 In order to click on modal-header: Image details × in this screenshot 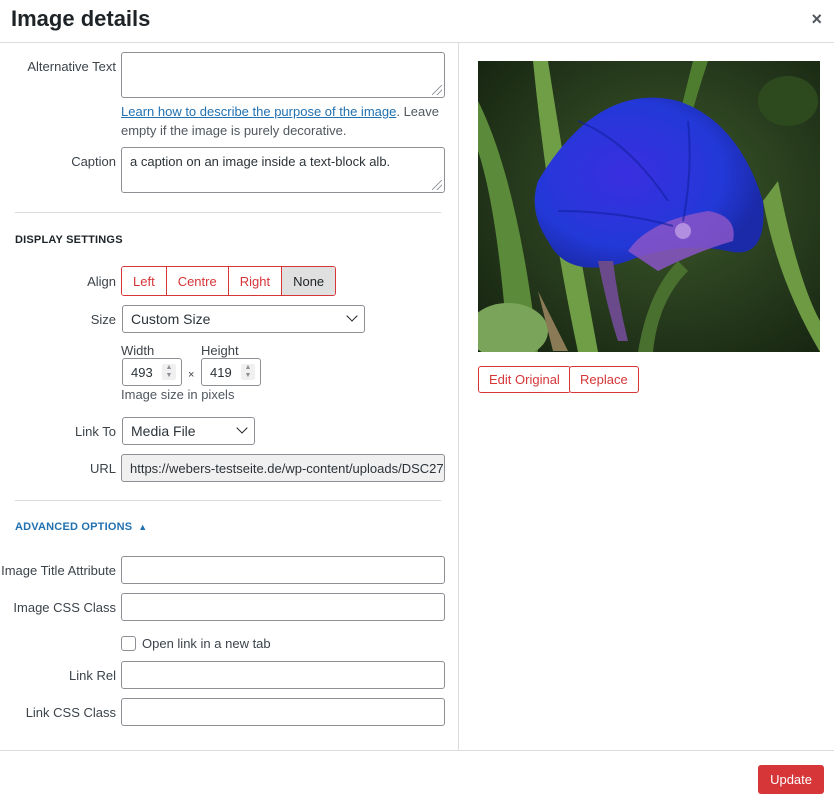, I will do `click(417, 21)`.